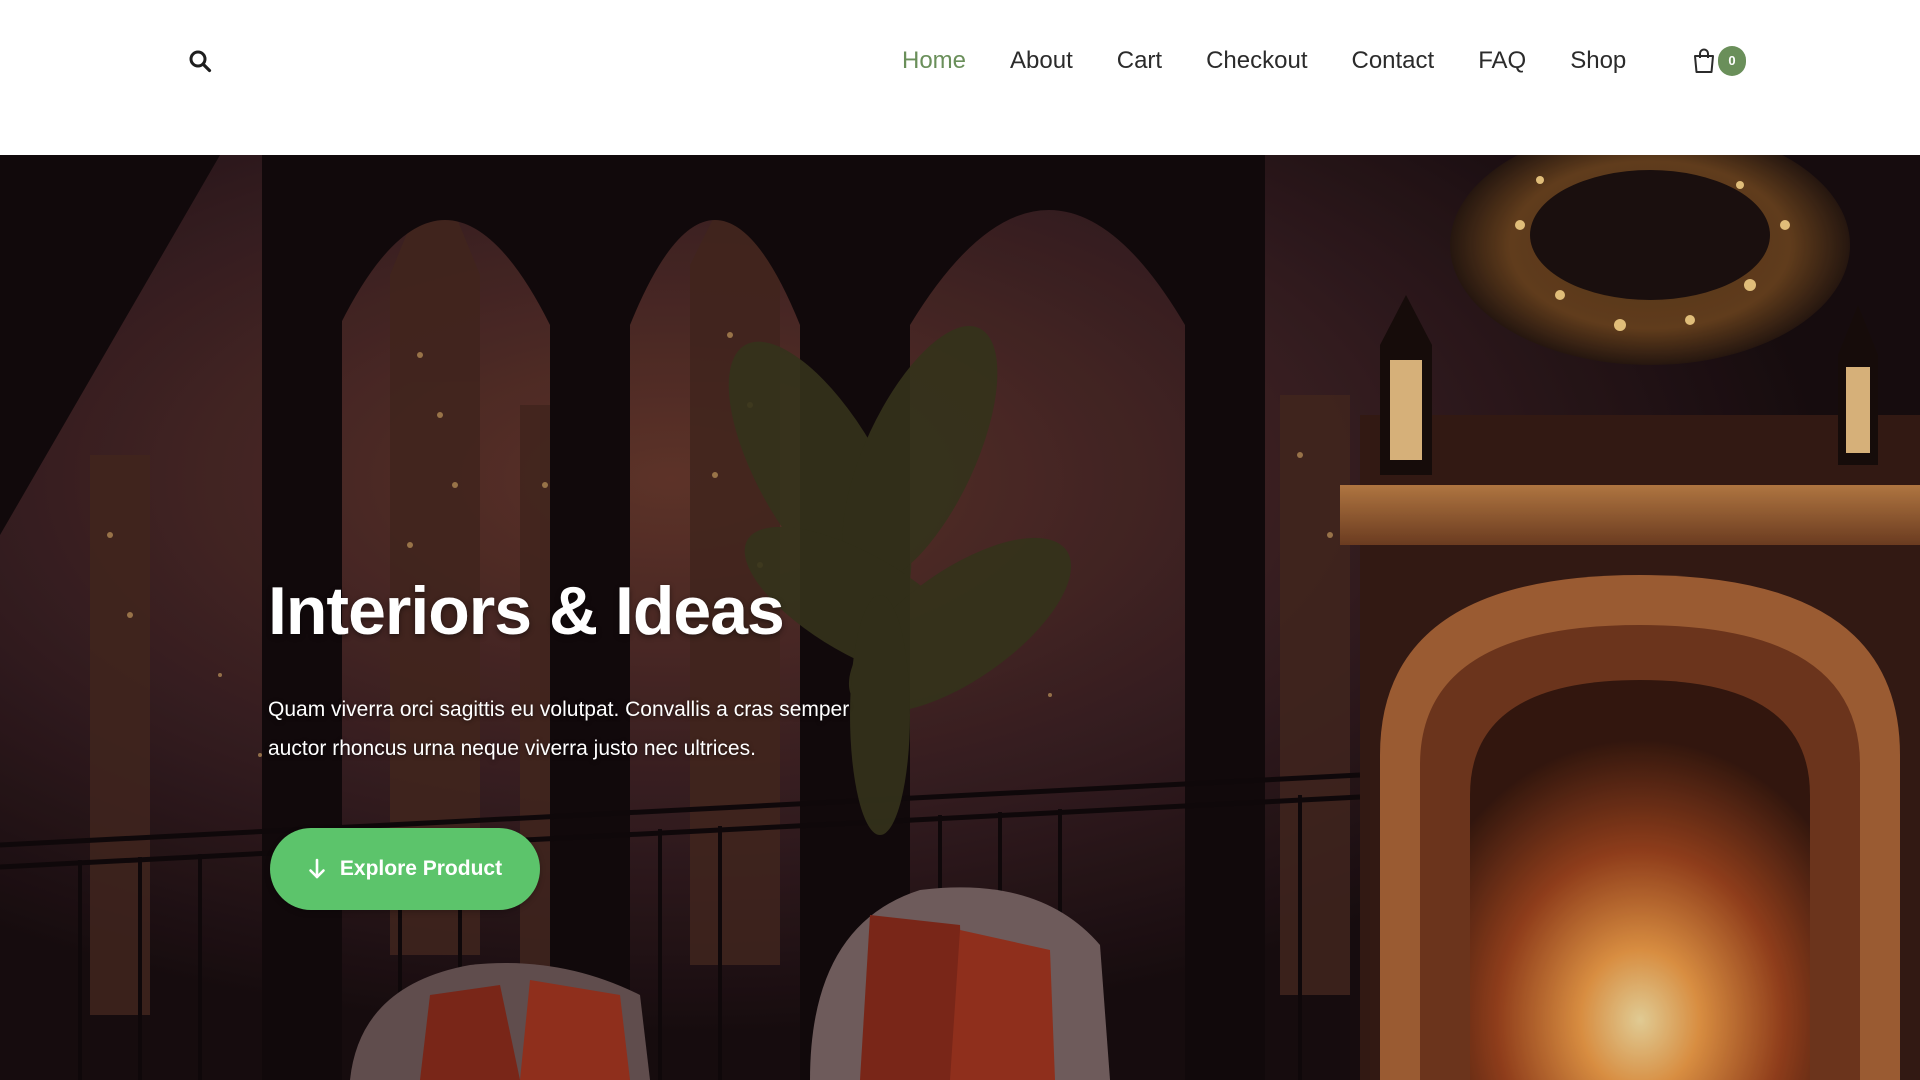 Image resolution: width=1920 pixels, height=1080 pixels. Describe the element at coordinates (1502, 61) in the screenshot. I see `nav-faq: FAQ` at that location.